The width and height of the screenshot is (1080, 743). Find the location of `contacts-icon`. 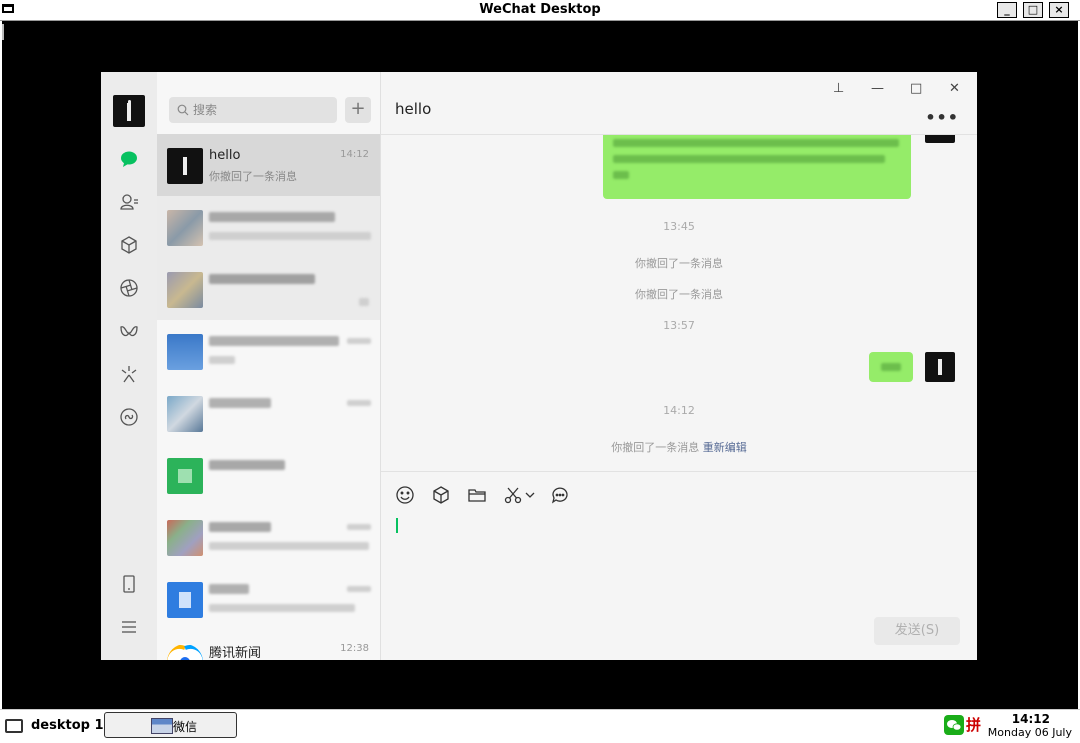

contacts-icon is located at coordinates (129, 202).